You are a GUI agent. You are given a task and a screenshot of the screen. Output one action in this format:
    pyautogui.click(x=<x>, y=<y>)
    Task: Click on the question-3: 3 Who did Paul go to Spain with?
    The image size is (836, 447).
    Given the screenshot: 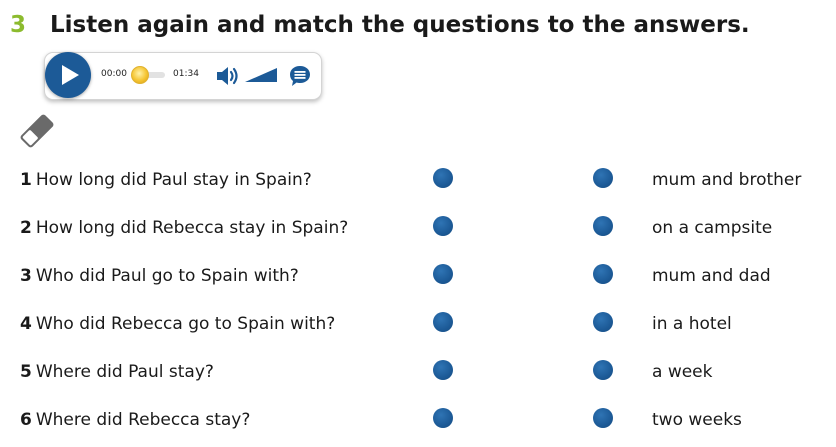 What is the action you would take?
    pyautogui.click(x=159, y=276)
    